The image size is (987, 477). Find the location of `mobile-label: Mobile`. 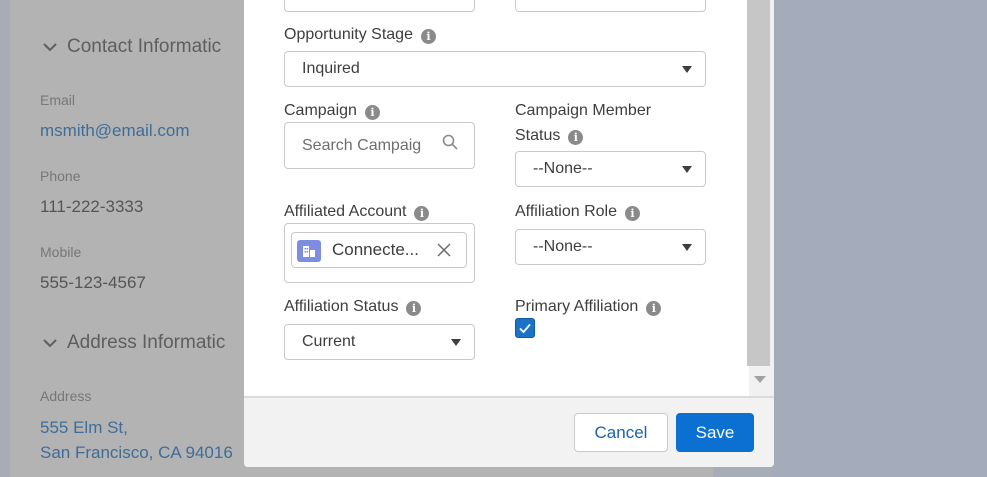

mobile-label: Mobile is located at coordinates (61, 252).